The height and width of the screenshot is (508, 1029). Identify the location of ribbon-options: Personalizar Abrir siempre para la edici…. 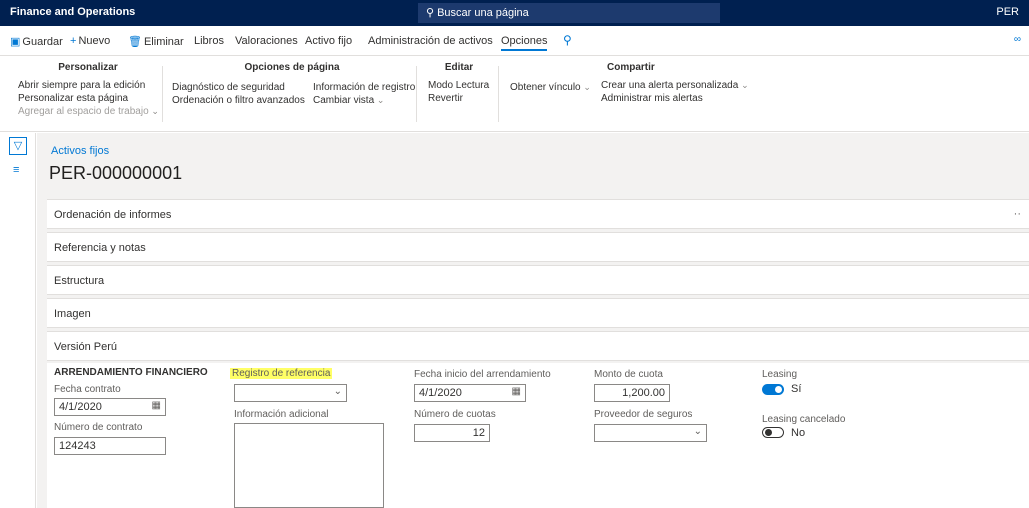
(514, 94).